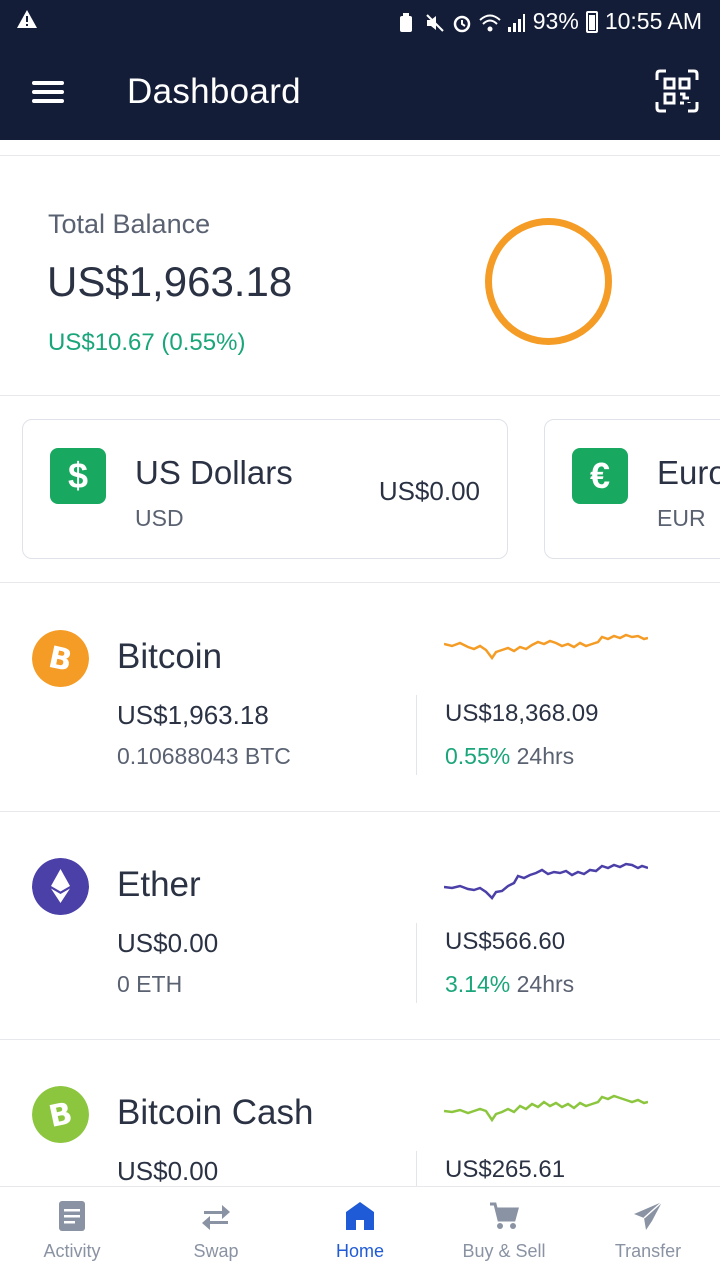 This screenshot has width=720, height=1280. Describe the element at coordinates (49, 92) in the screenshot. I see `menu-icon` at that location.